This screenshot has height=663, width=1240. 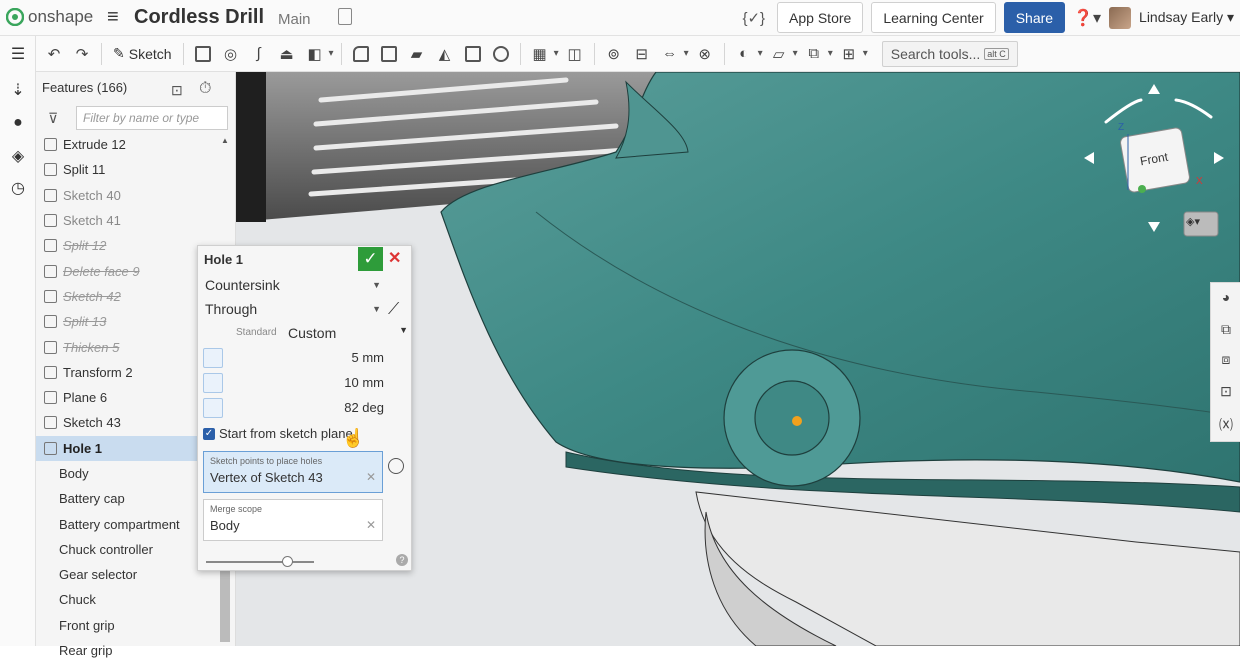 I want to click on feature-list-part-item: Rear grip, so click(x=127, y=650).